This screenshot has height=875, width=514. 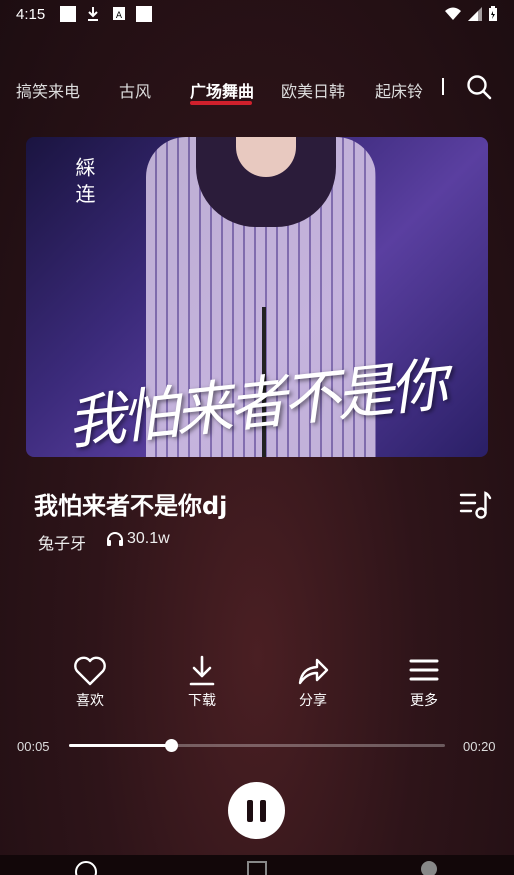 I want to click on download-button: 下载, so click(x=202, y=682).